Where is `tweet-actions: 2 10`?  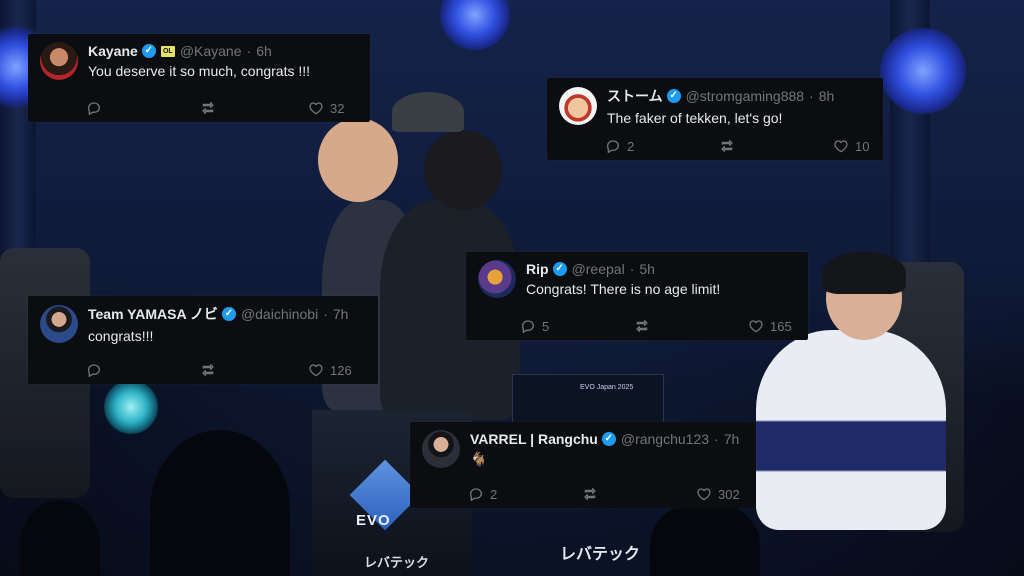 tweet-actions: 2 10 is located at coordinates (737, 146).